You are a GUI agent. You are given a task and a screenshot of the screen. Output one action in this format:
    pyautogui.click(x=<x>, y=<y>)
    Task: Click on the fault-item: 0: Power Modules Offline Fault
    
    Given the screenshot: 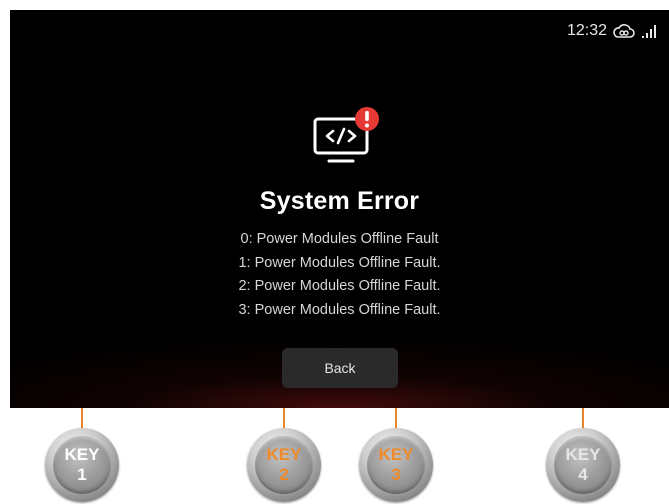 What is the action you would take?
    pyautogui.click(x=339, y=239)
    